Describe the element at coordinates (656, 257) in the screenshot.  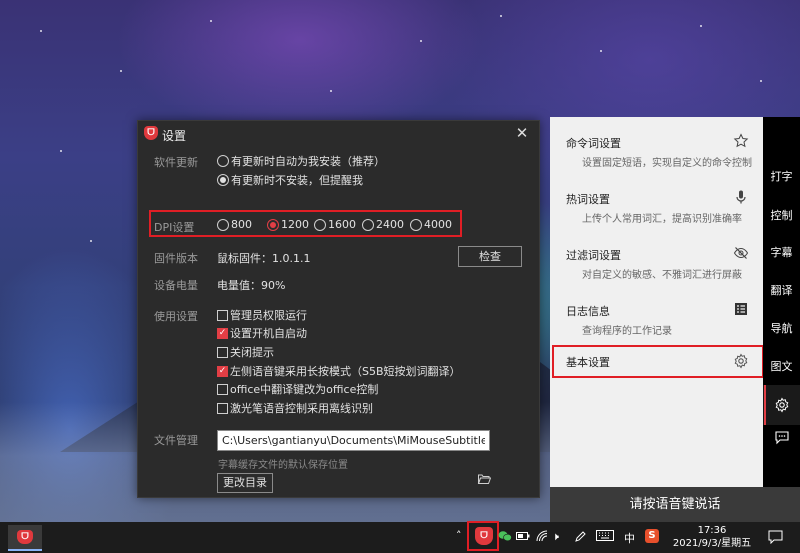
I see `filter-words-item: 过滤词设置 对自定义的敏感、不雅词汇进行屏蔽` at that location.